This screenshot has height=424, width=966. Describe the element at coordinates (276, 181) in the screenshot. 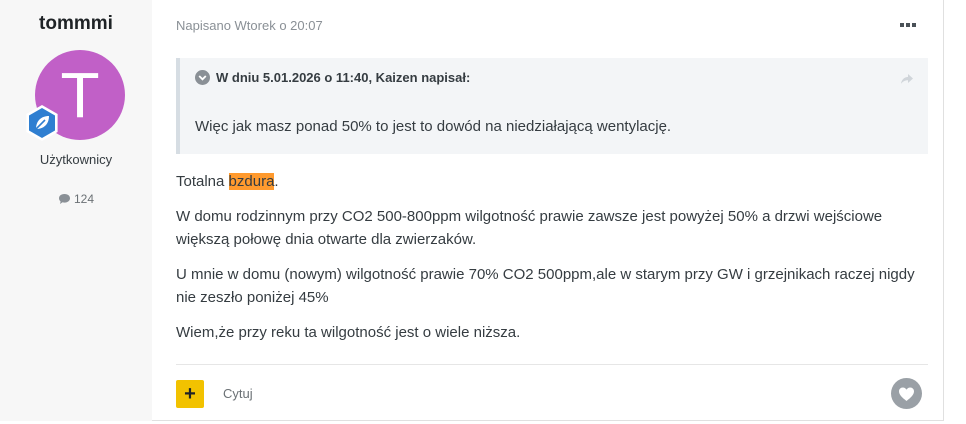

I see `content-text: .` at that location.